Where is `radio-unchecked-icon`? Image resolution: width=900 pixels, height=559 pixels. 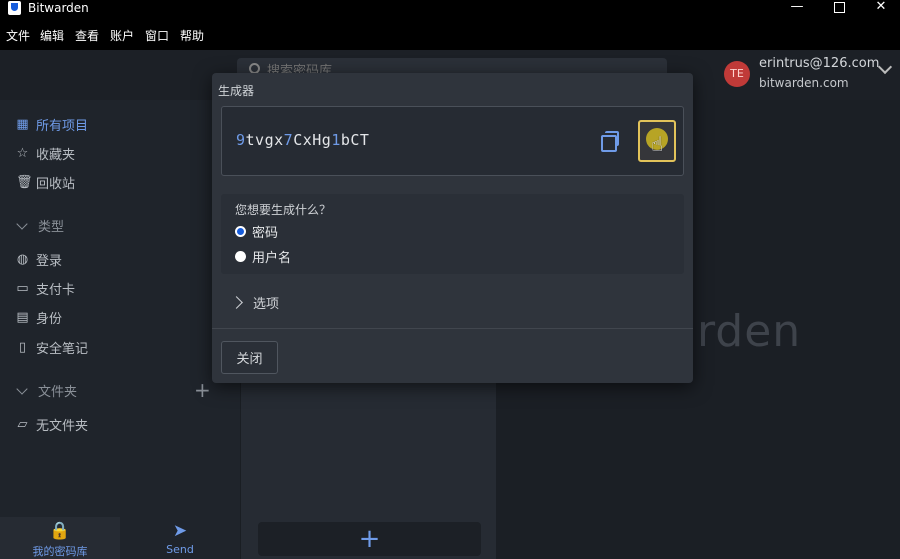
radio-unchecked-icon is located at coordinates (240, 256).